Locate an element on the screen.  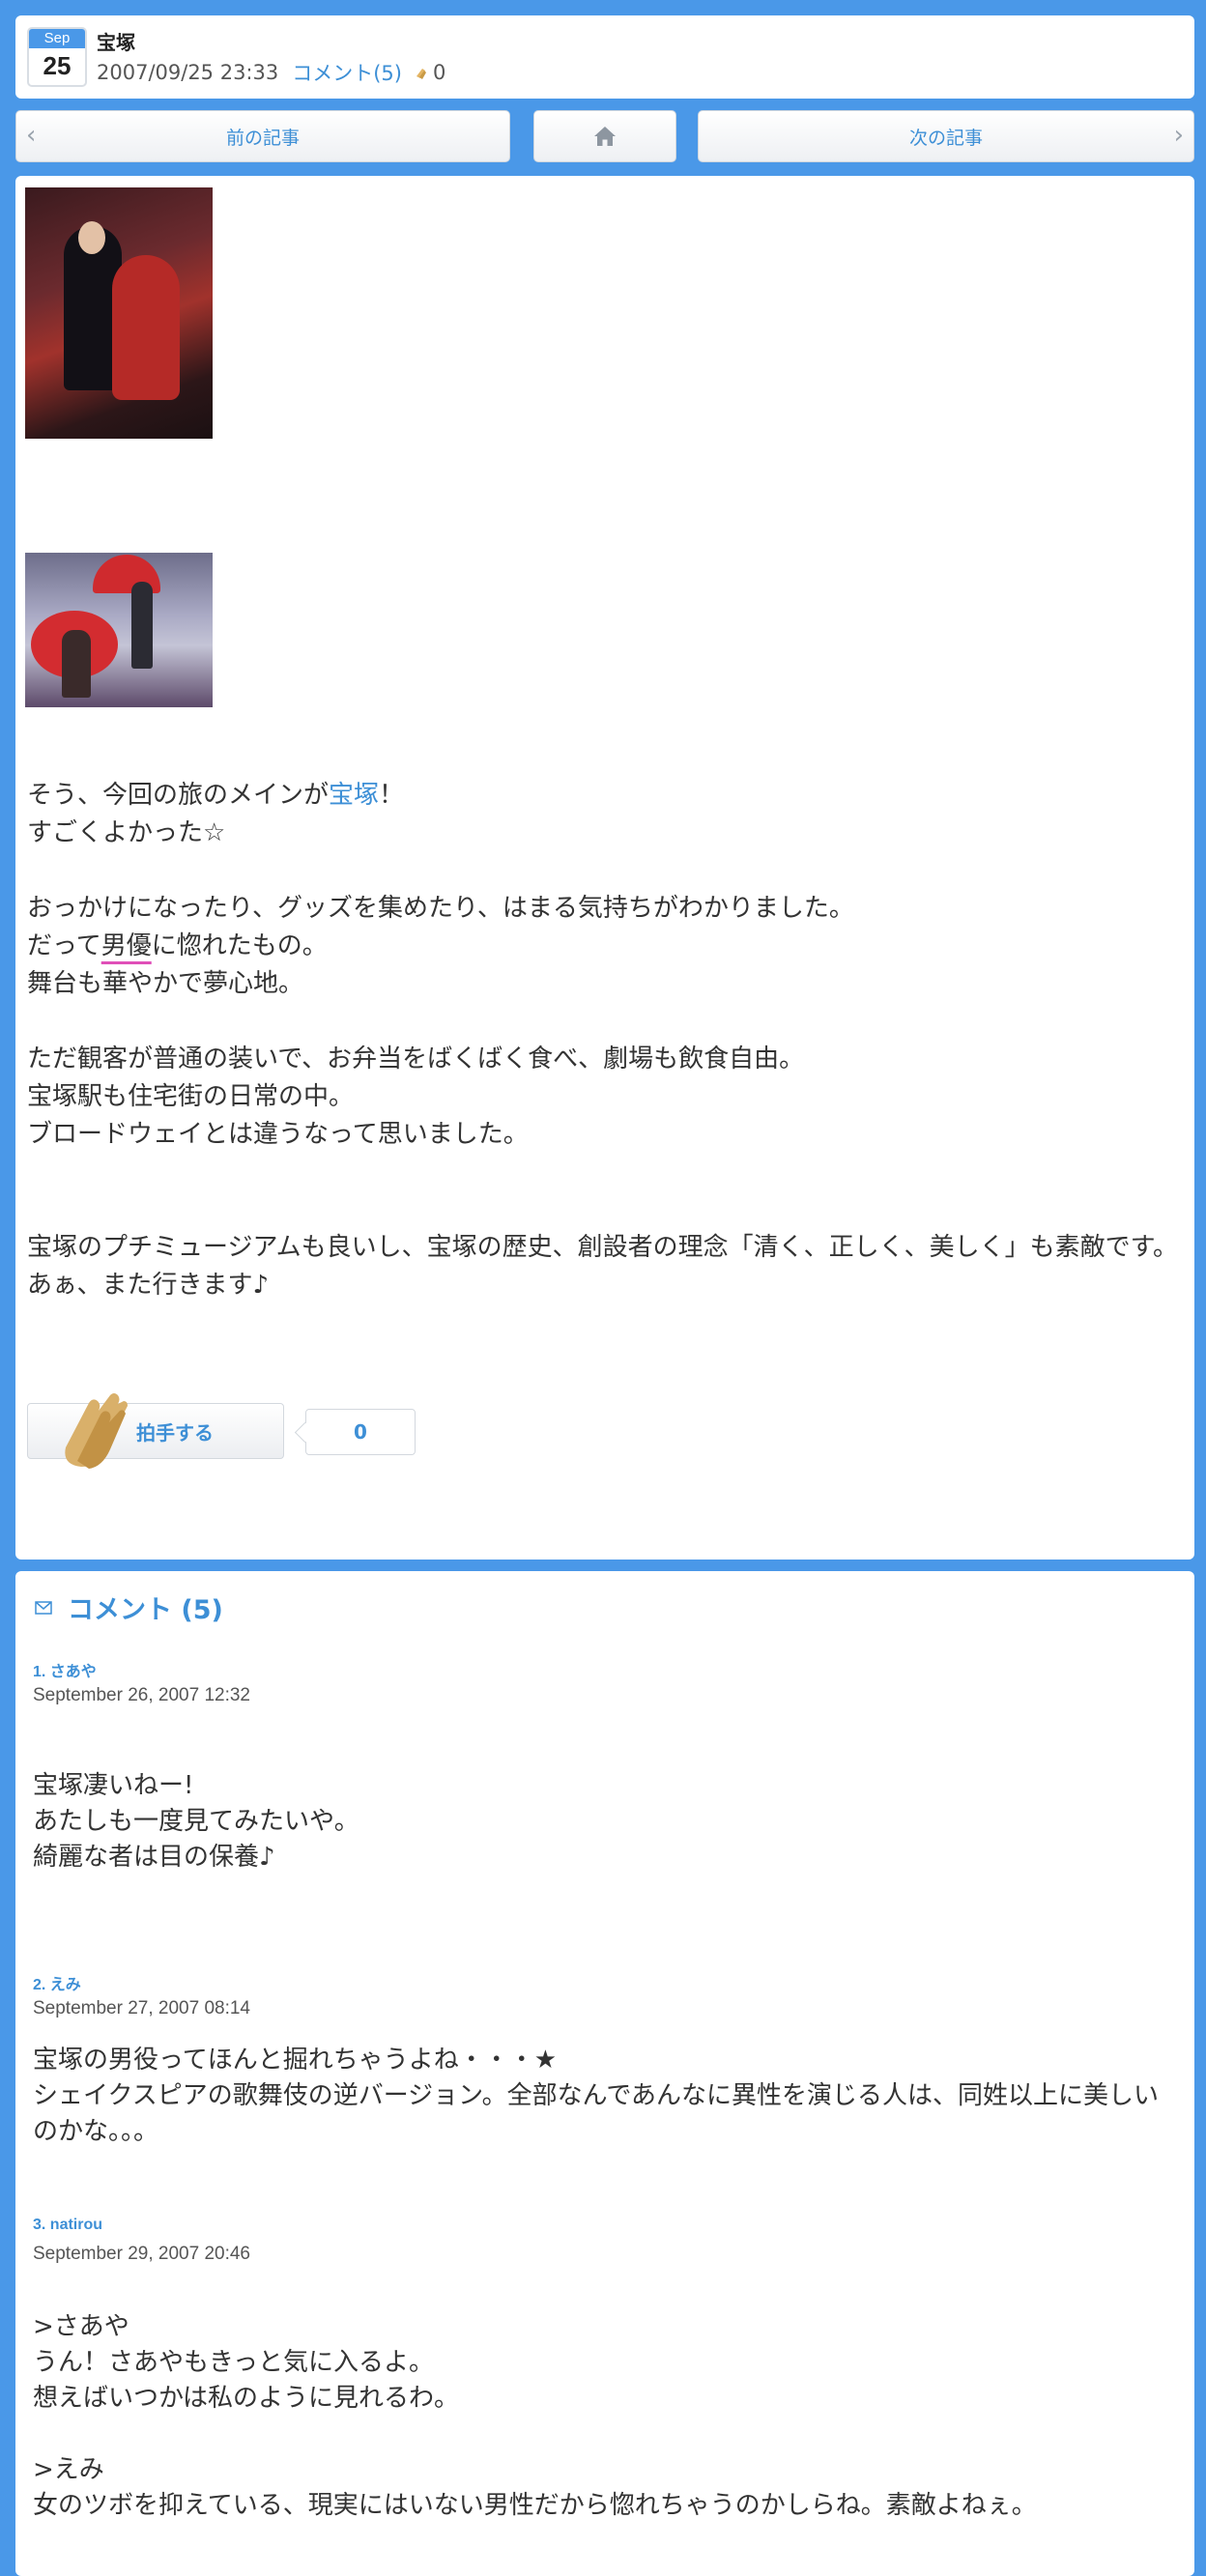
article-line: そう、今回の旅のメインが宝塚！ is located at coordinates (607, 796).